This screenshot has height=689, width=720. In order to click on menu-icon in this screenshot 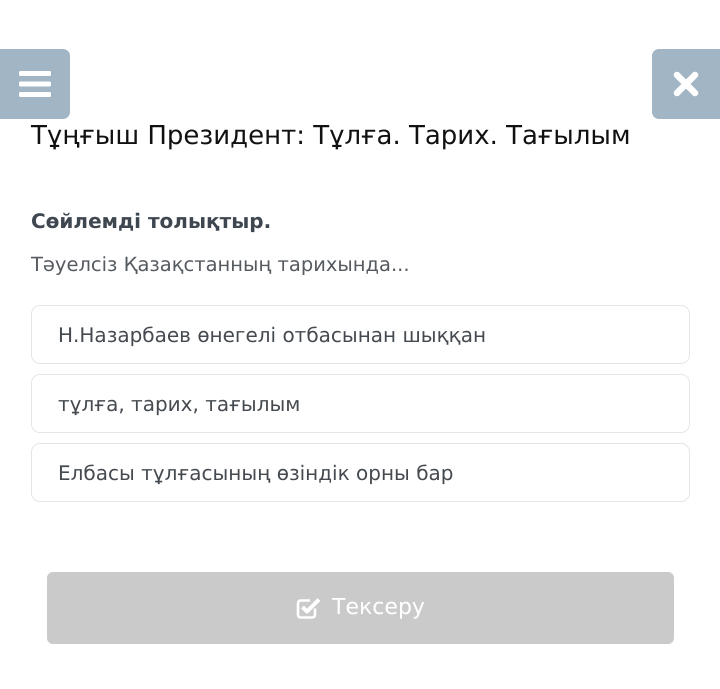, I will do `click(35, 84)`.